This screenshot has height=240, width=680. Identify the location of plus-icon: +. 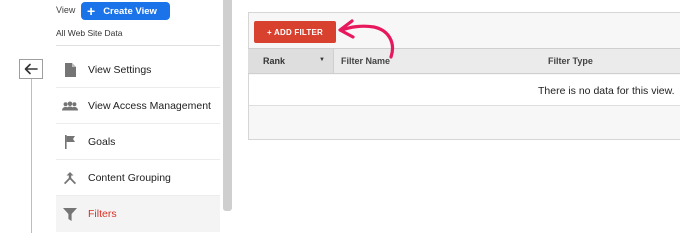
(91, 11).